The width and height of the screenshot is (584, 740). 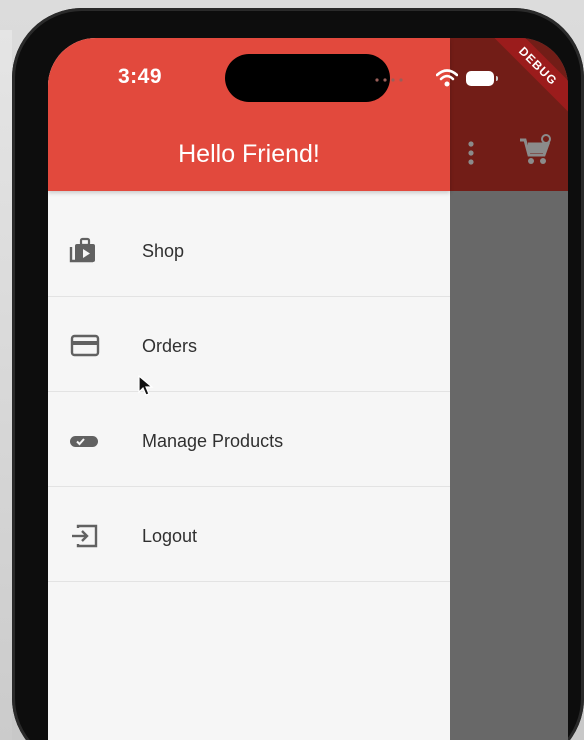 I want to click on drawer-item-logout: Logout, so click(x=249, y=534).